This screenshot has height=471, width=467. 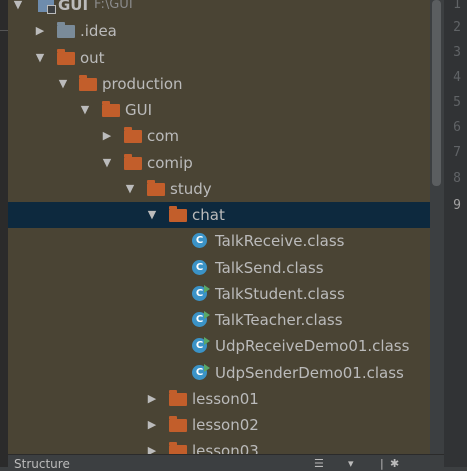 What do you see at coordinates (219, 163) in the screenshot?
I see `tree-row-comip: ▼ comip` at bounding box center [219, 163].